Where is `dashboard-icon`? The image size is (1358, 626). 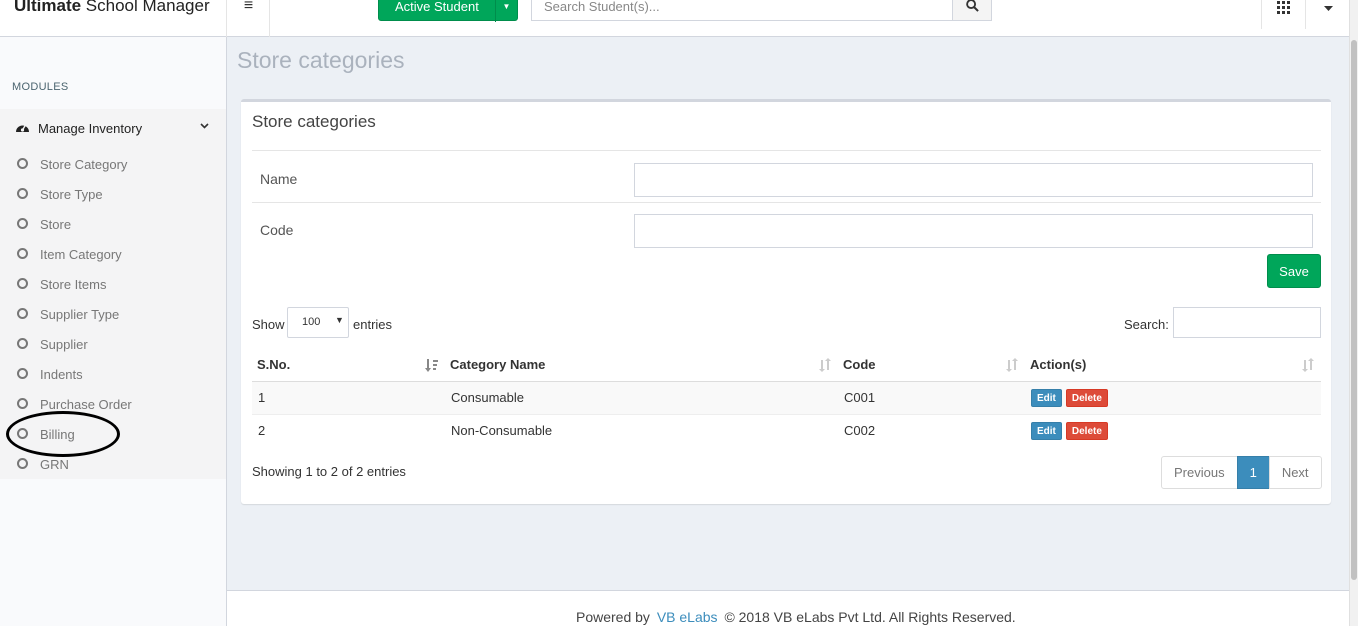 dashboard-icon is located at coordinates (22, 128).